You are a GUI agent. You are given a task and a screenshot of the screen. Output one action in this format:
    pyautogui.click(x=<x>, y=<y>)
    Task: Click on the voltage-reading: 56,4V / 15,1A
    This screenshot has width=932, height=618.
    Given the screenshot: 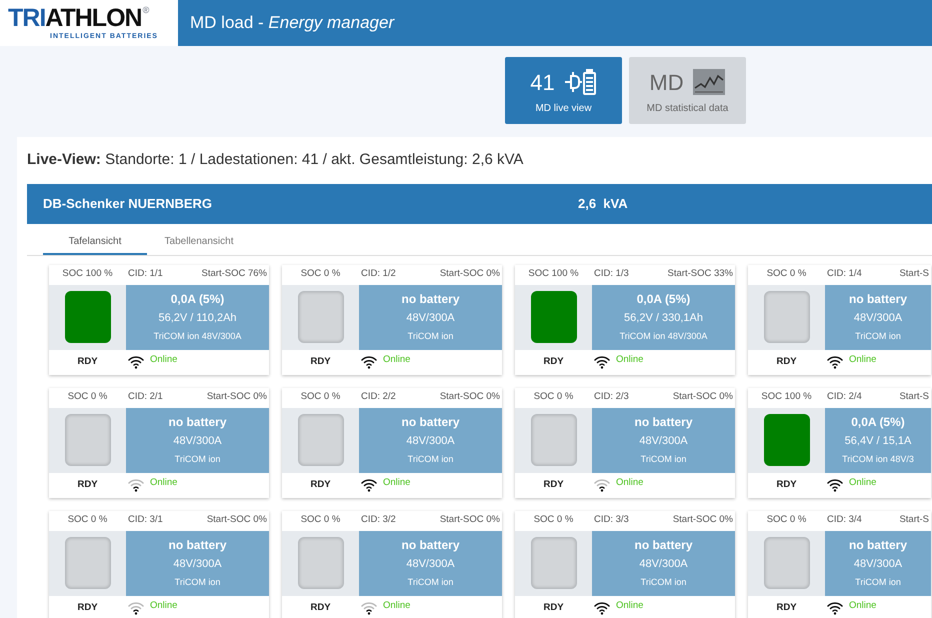 What is the action you would take?
    pyautogui.click(x=878, y=441)
    